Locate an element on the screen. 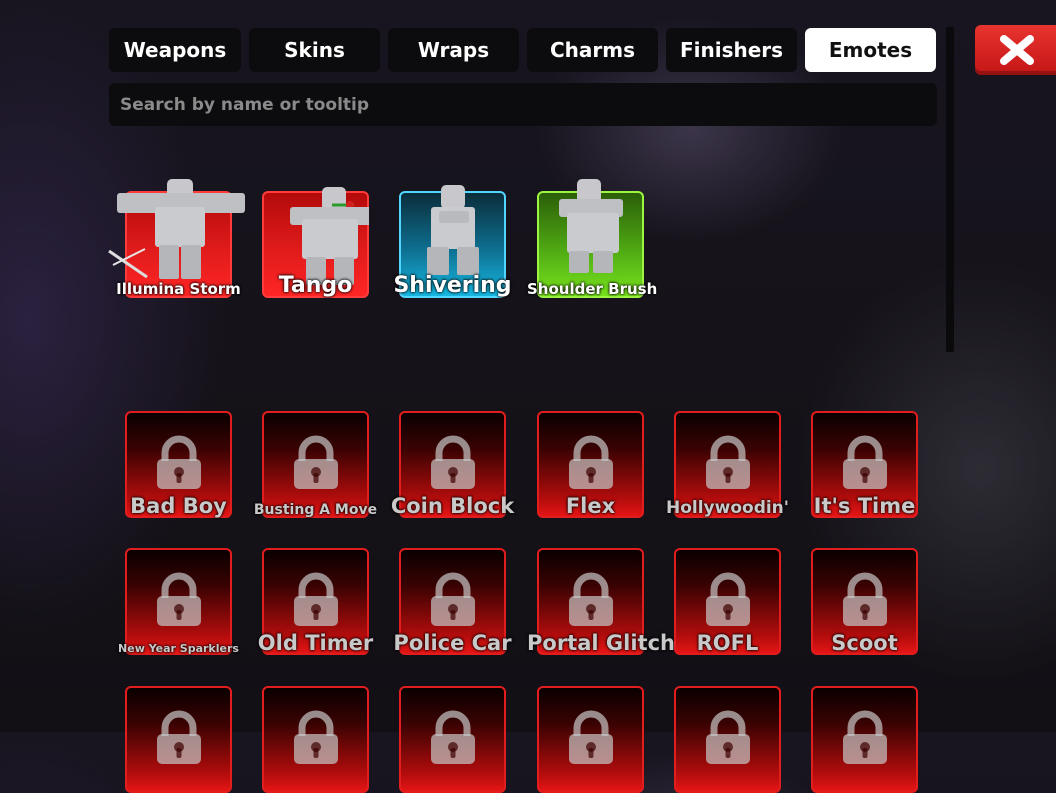 This screenshot has width=1056, height=793. emote-name: Old Timer is located at coordinates (315, 643).